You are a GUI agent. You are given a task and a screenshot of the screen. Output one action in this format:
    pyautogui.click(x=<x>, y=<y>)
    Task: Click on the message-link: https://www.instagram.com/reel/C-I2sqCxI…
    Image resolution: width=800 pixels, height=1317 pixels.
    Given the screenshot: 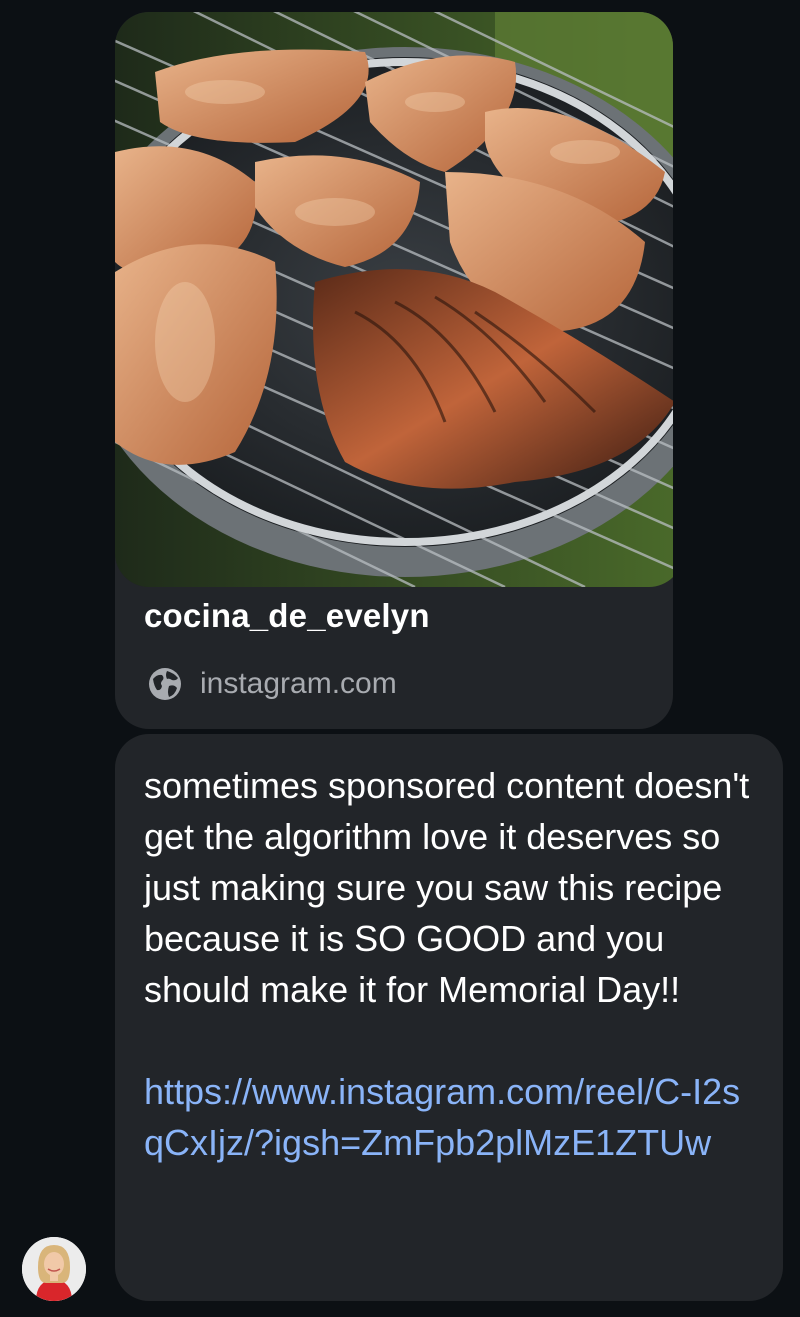 What is the action you would take?
    pyautogui.click(x=449, y=1117)
    